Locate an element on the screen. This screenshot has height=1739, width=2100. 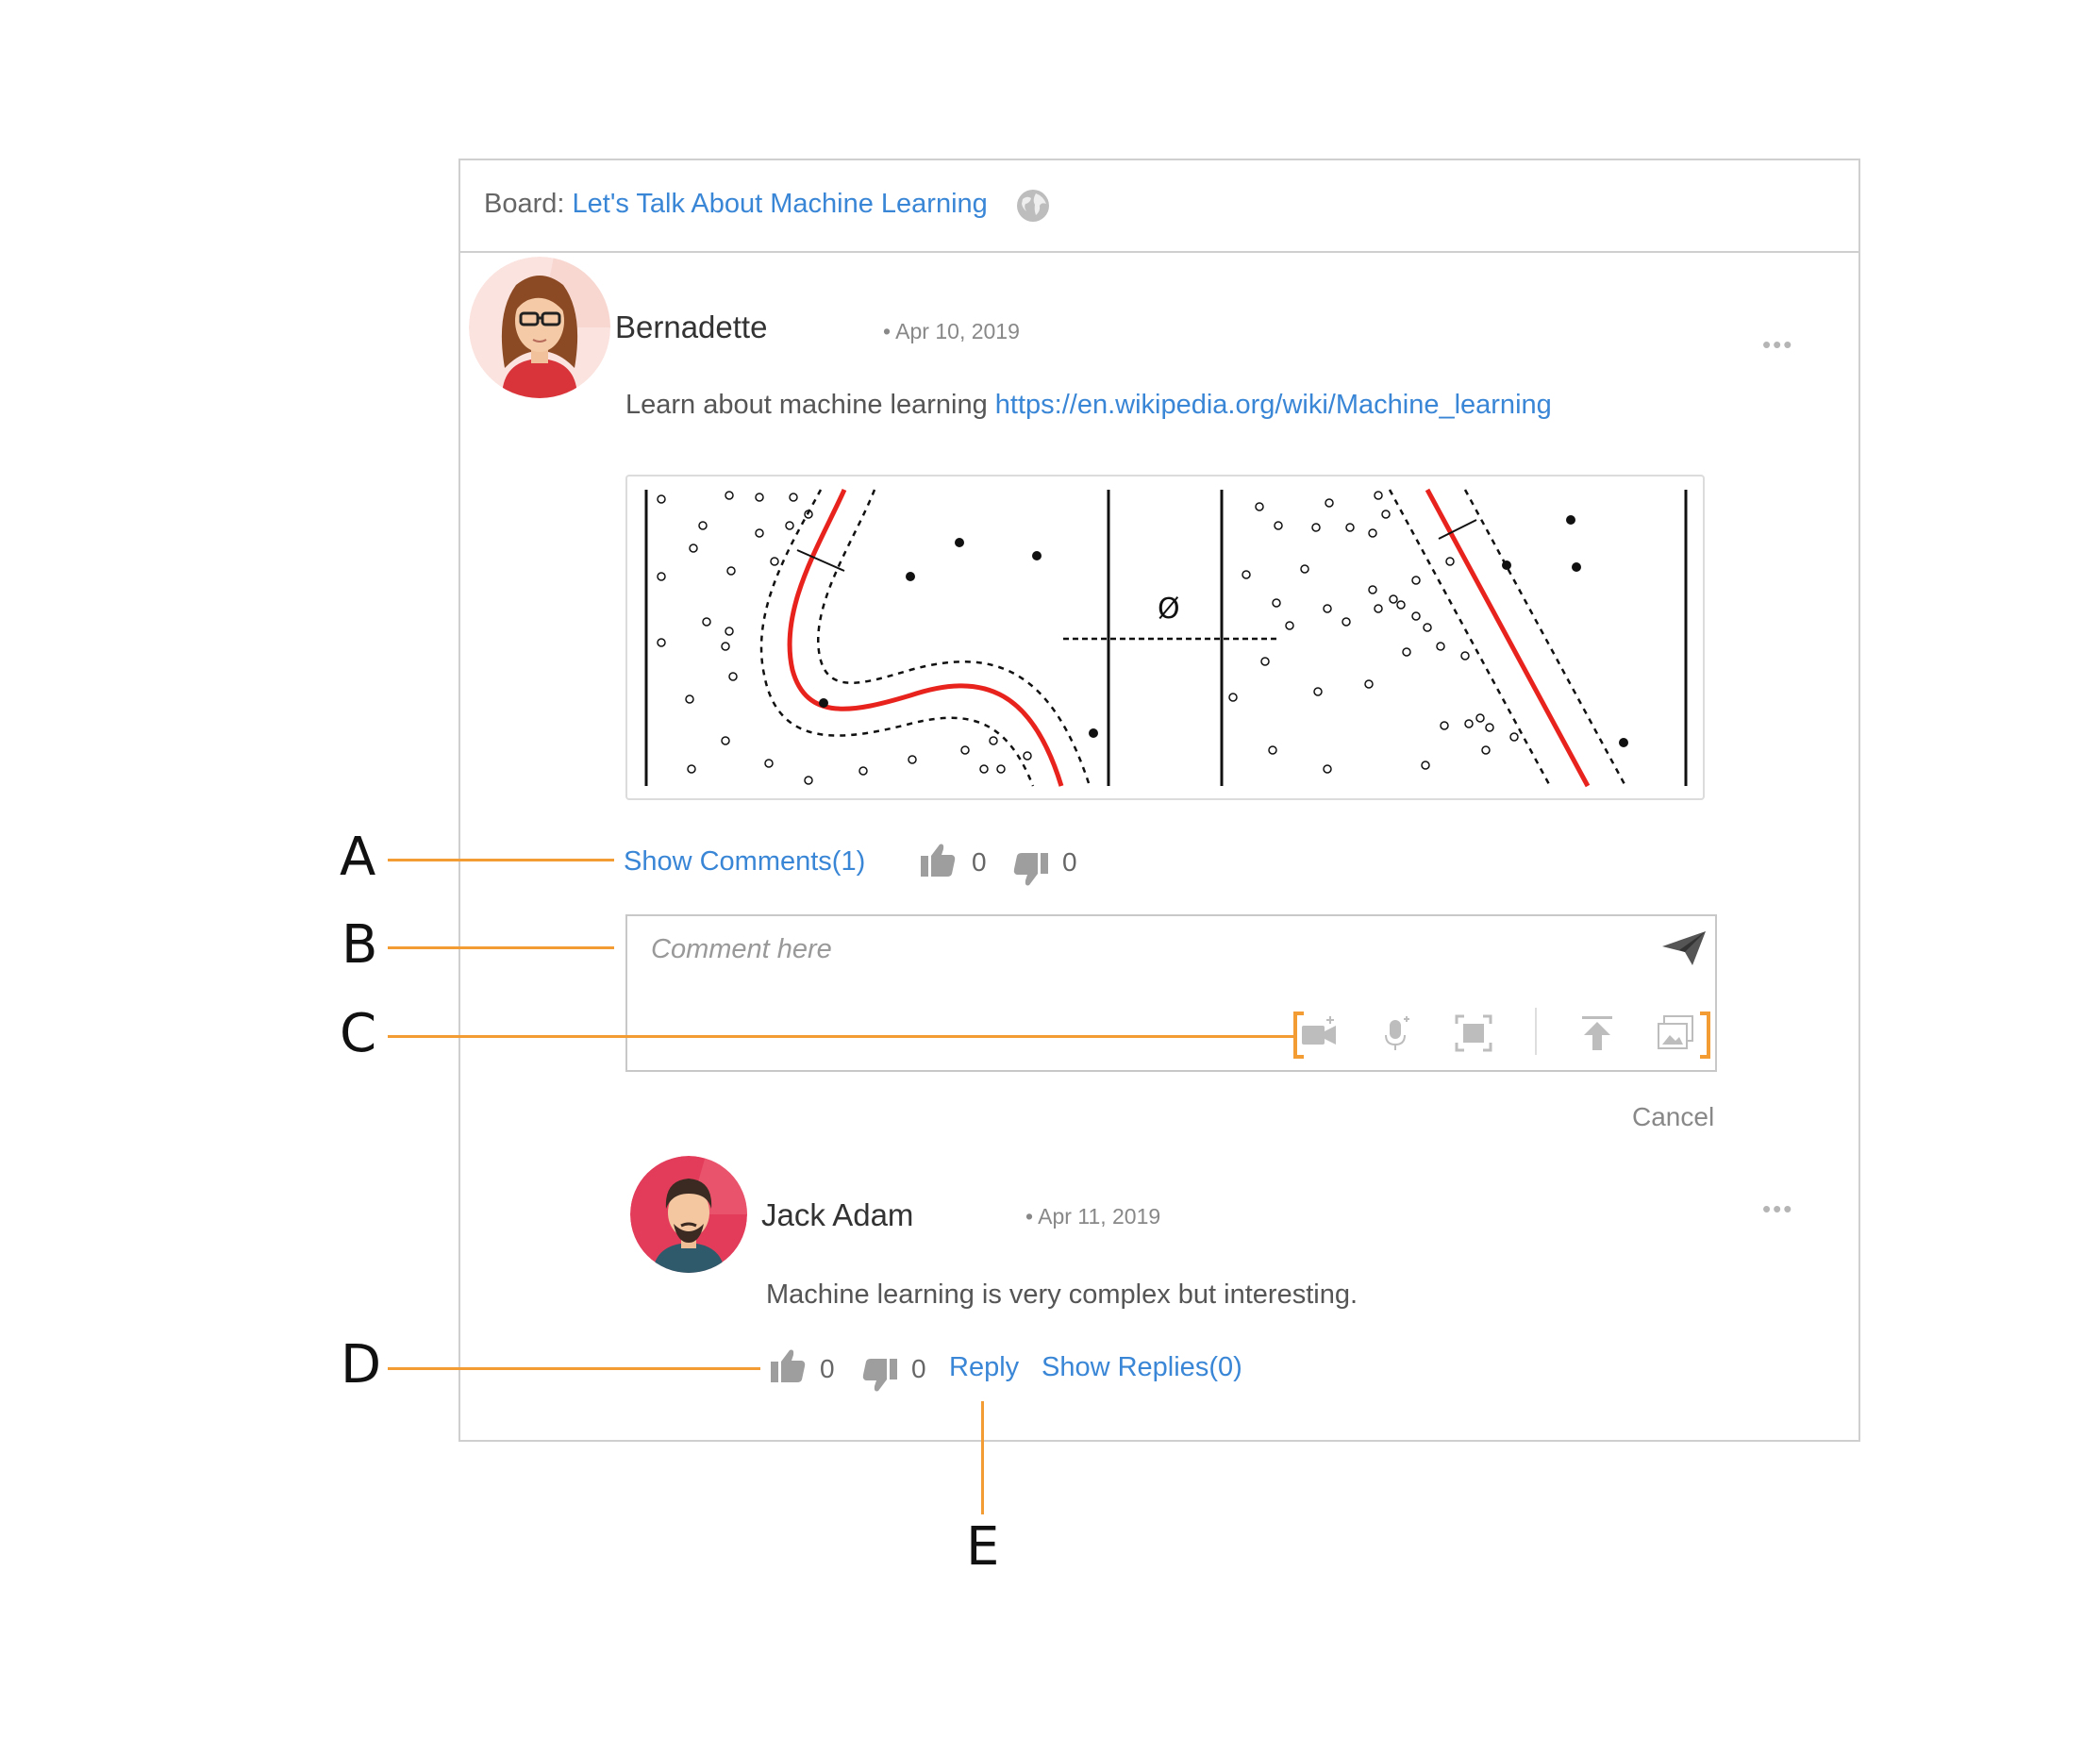
upload-icon is located at coordinates (1597, 1033).